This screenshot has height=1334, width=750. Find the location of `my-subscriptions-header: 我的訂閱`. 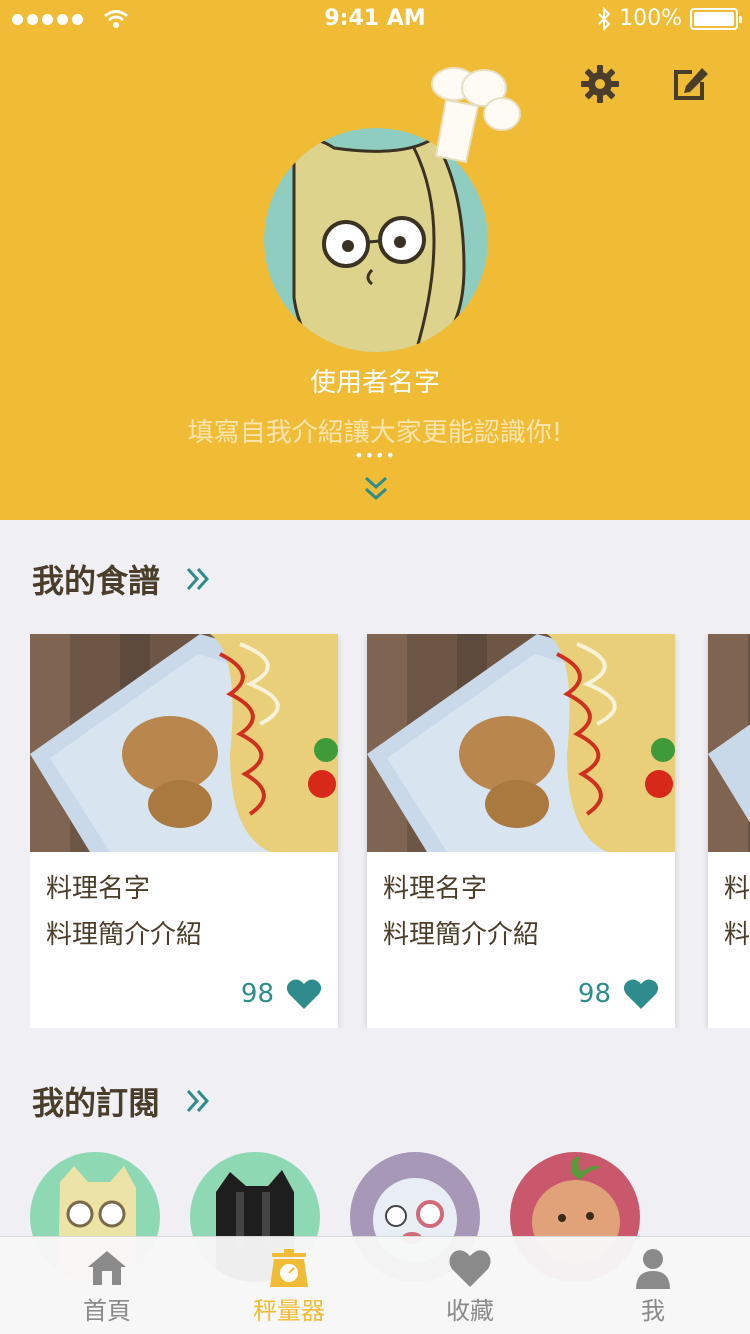

my-subscriptions-header: 我的訂閱 is located at coordinates (122, 1101).